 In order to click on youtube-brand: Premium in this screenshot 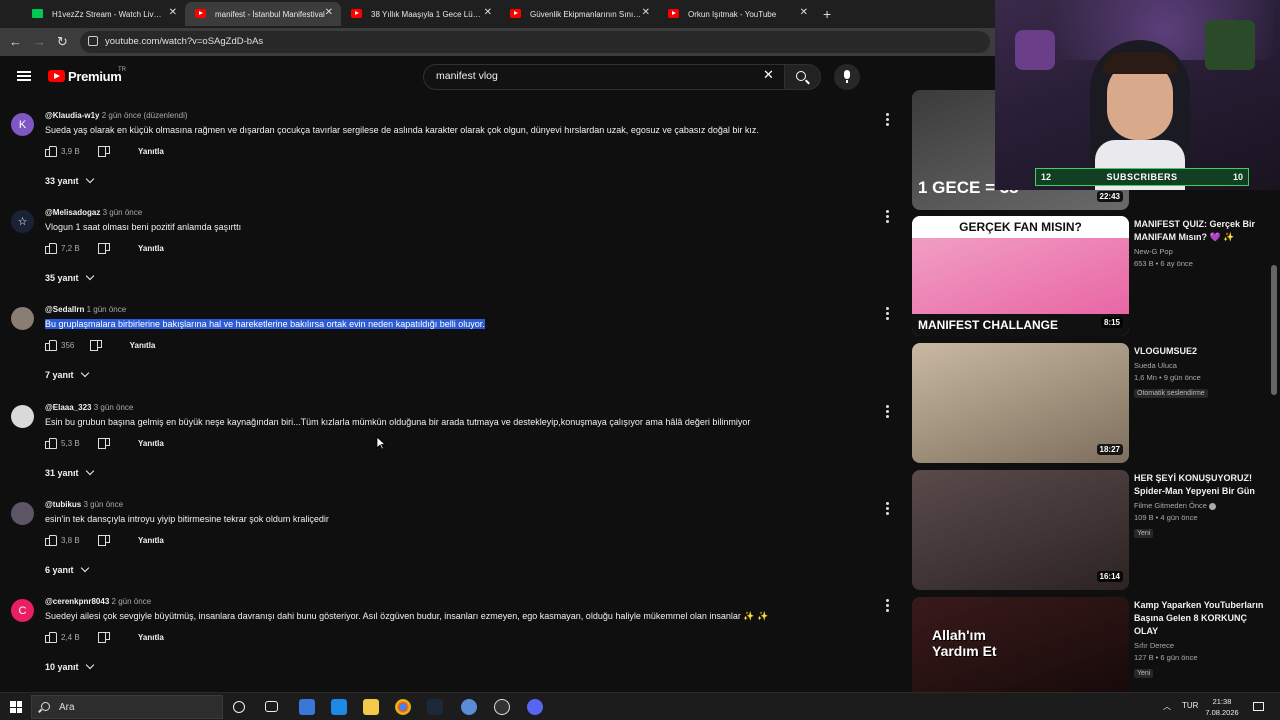, I will do `click(95, 76)`.